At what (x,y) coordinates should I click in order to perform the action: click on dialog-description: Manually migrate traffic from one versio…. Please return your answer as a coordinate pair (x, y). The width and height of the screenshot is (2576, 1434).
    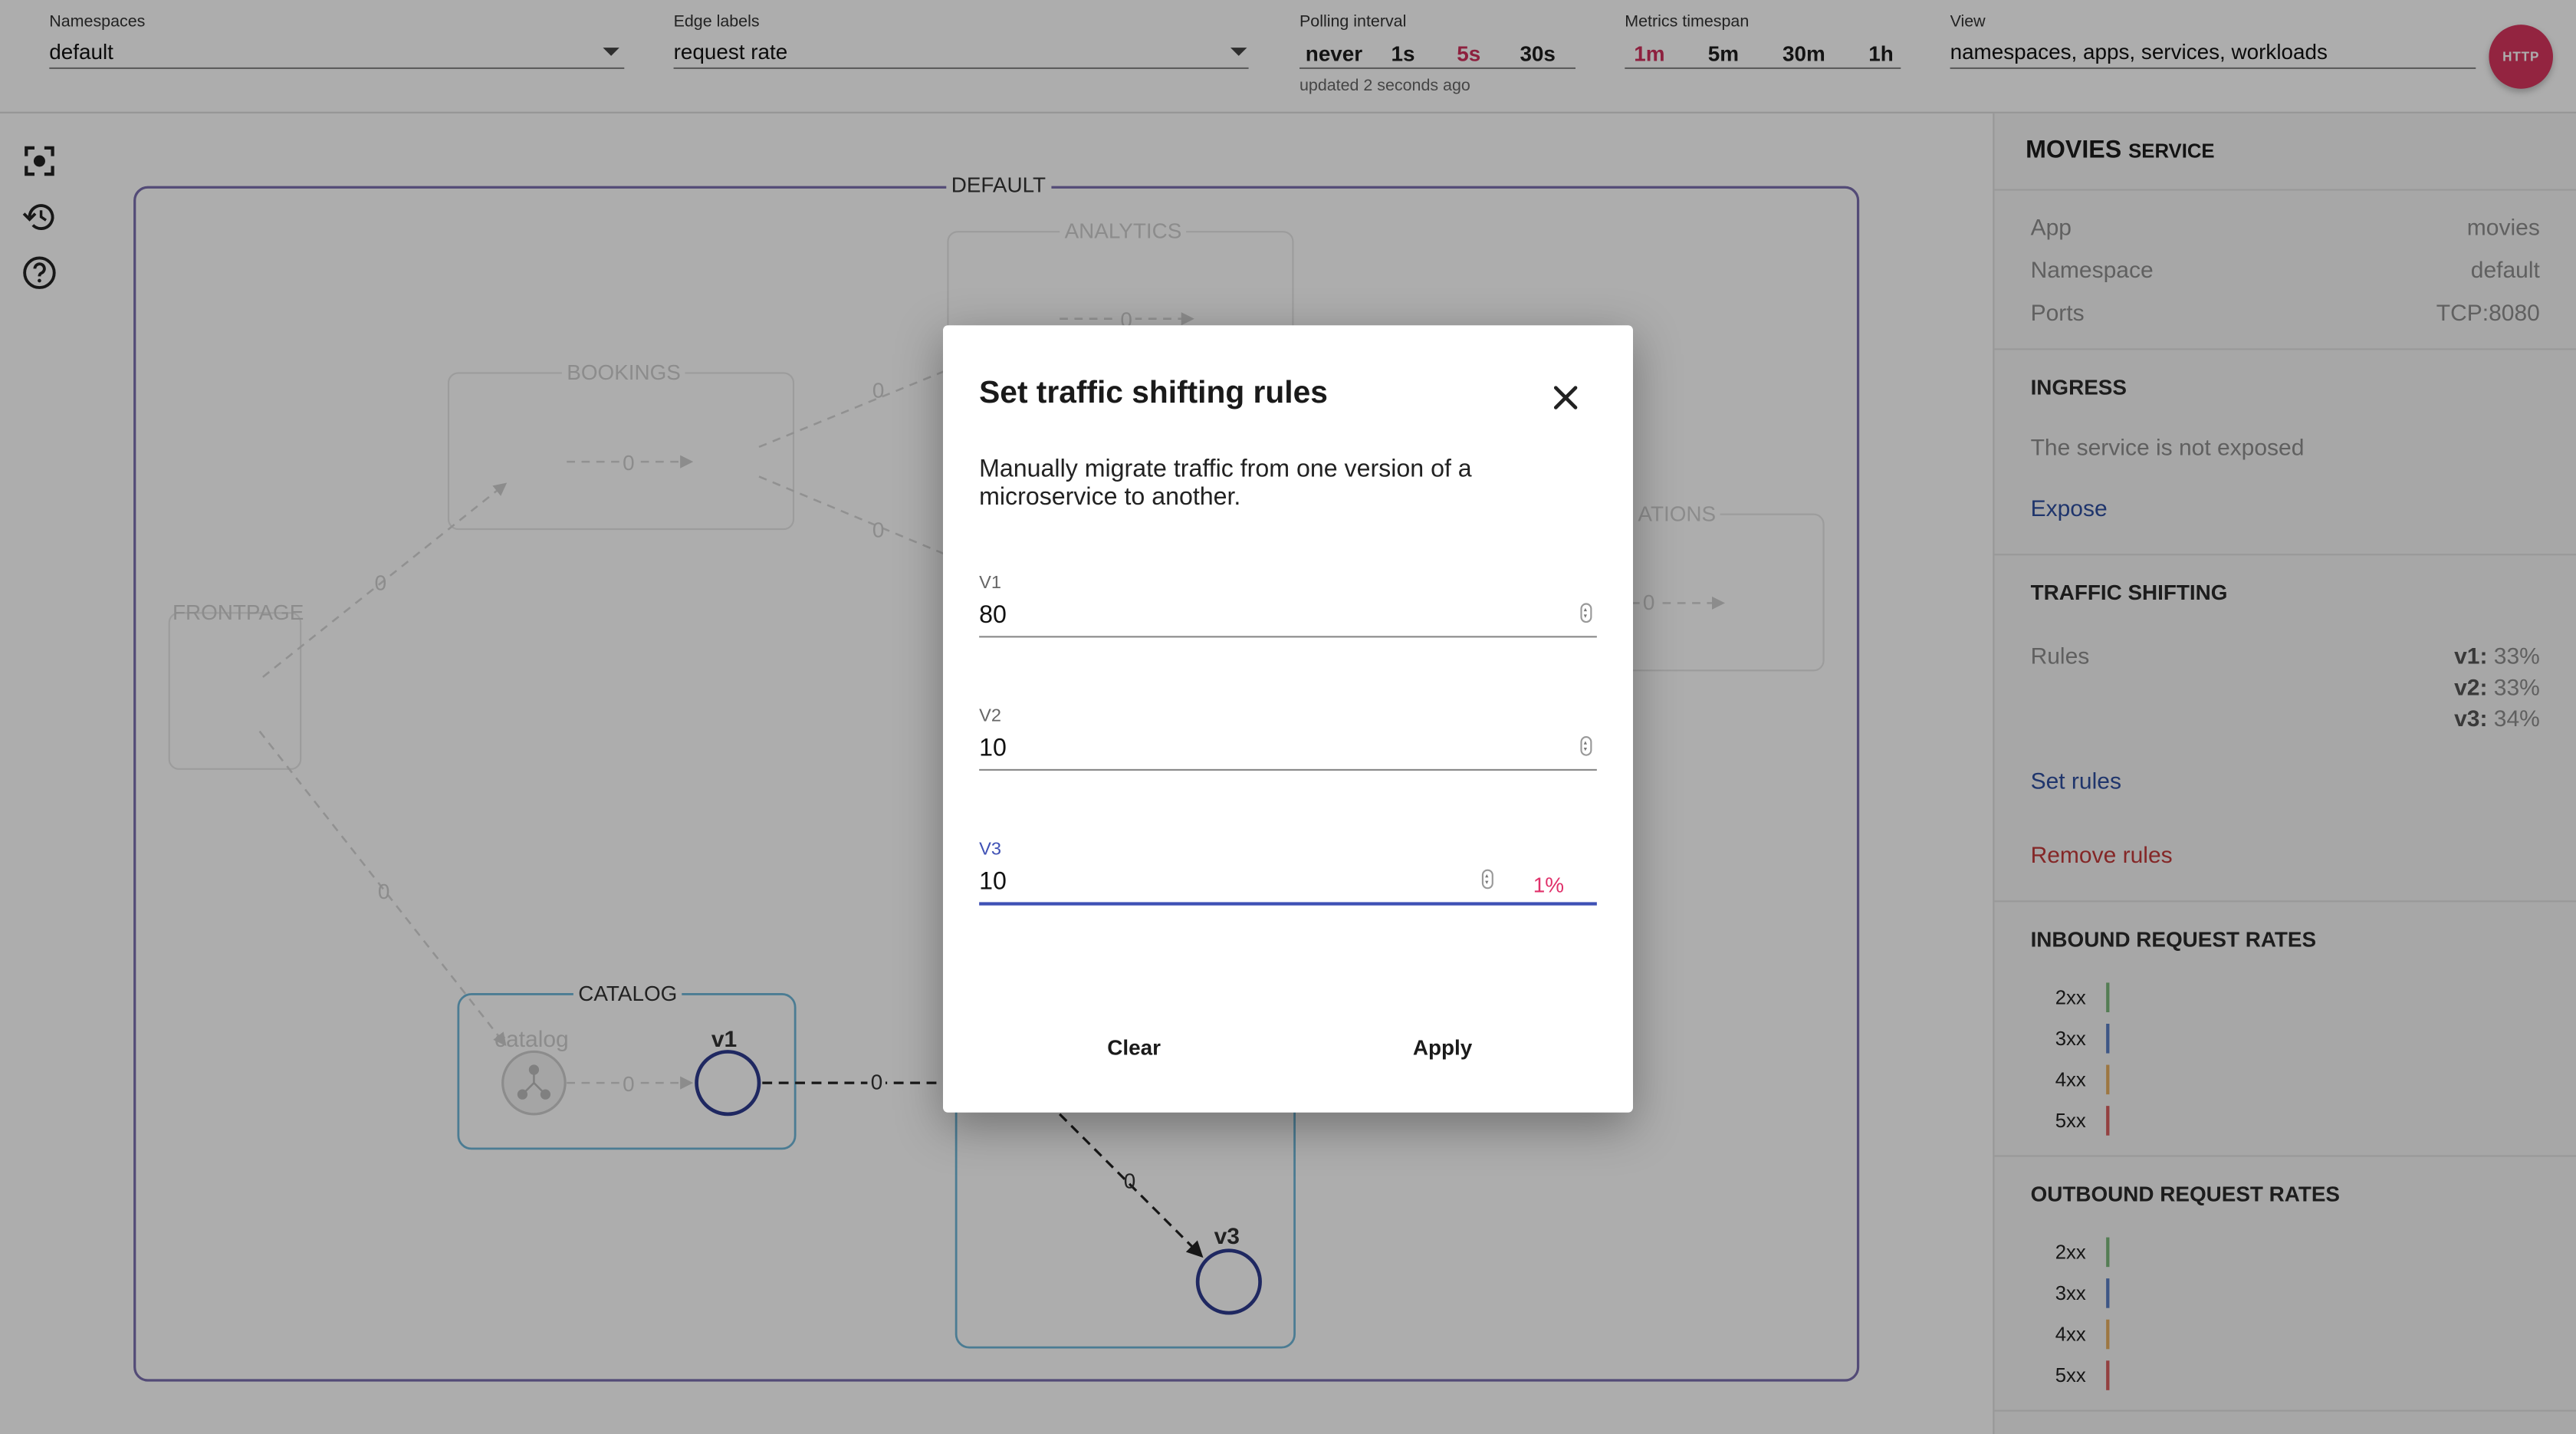
    Looking at the image, I should click on (1225, 483).